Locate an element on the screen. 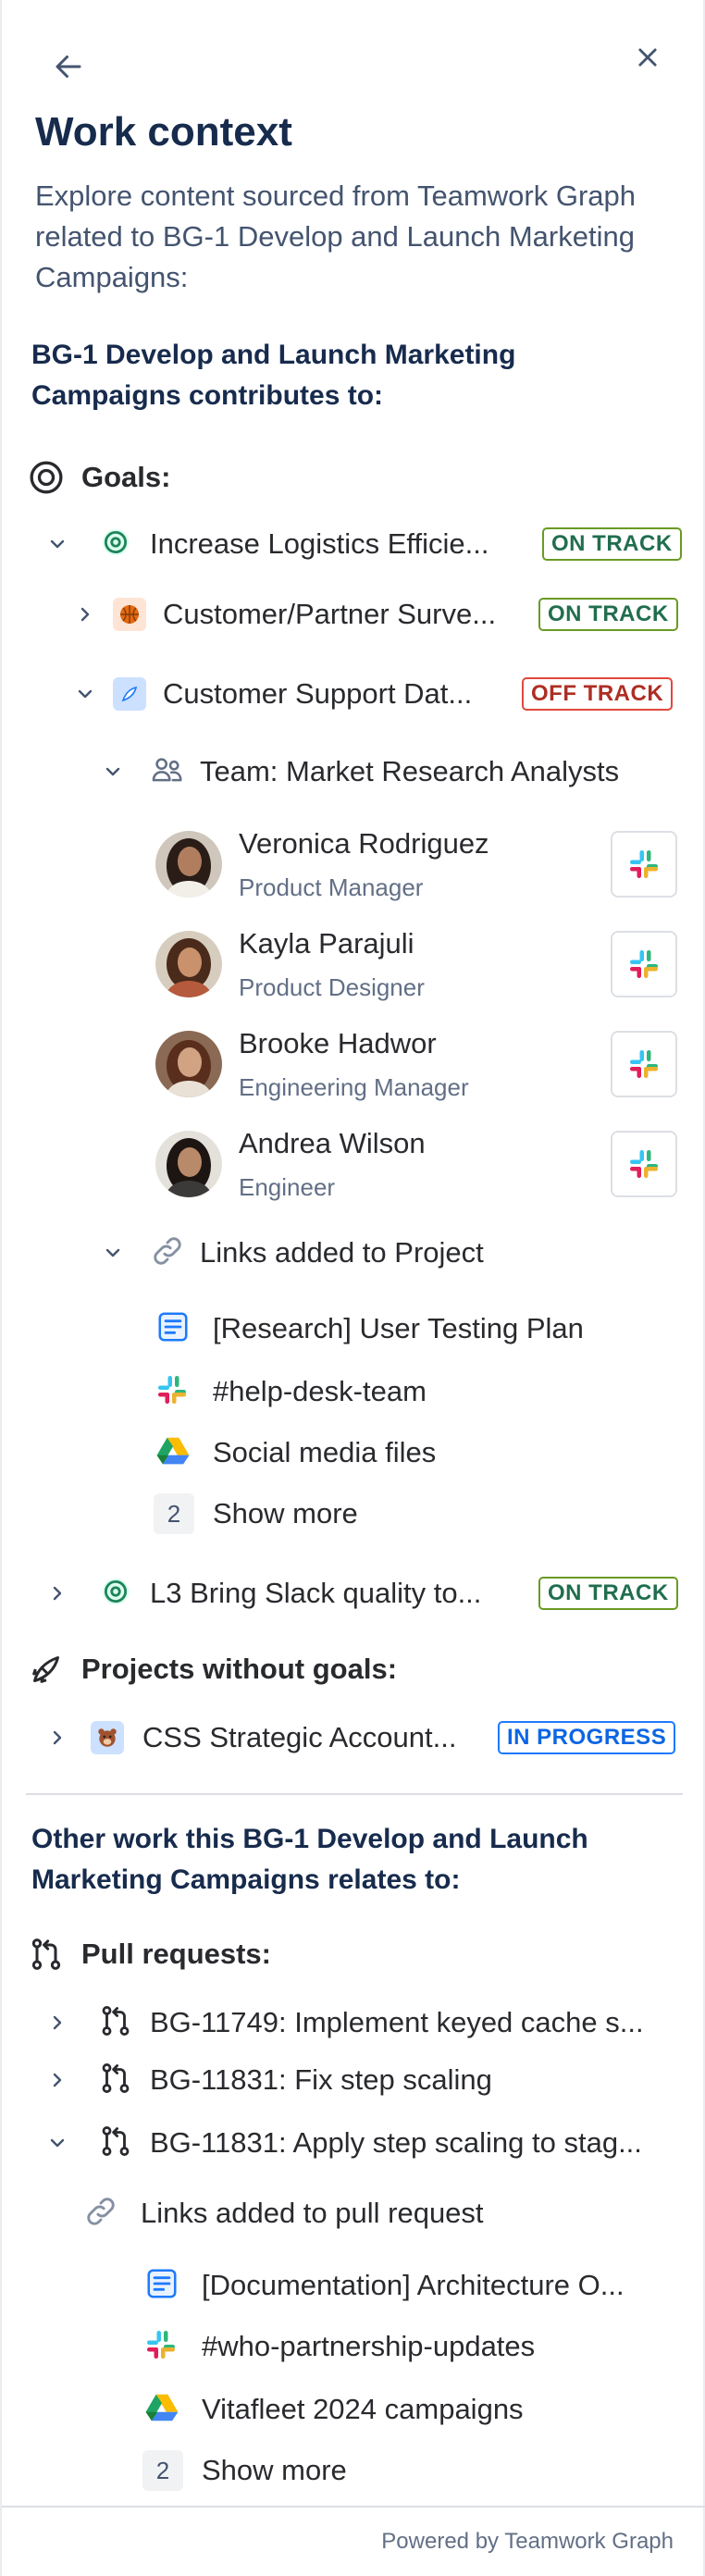 This screenshot has width=705, height=2576. count-badge: 2 is located at coordinates (162, 2470).